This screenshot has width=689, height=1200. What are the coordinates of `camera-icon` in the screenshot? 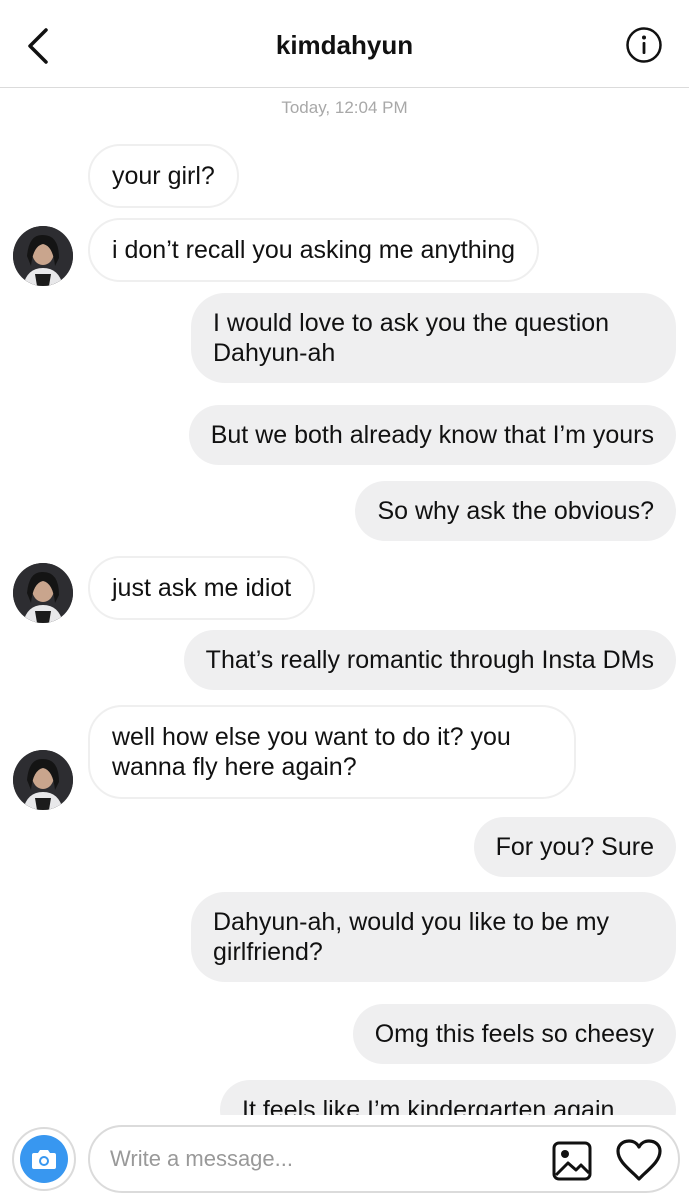 It's located at (44, 1159).